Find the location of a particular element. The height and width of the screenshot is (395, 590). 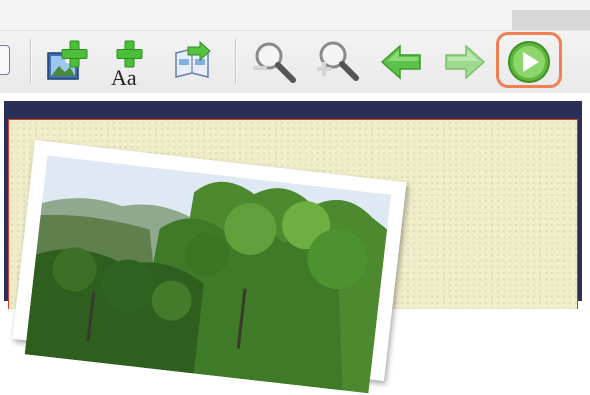

arrow-right-icon is located at coordinates (465, 62).